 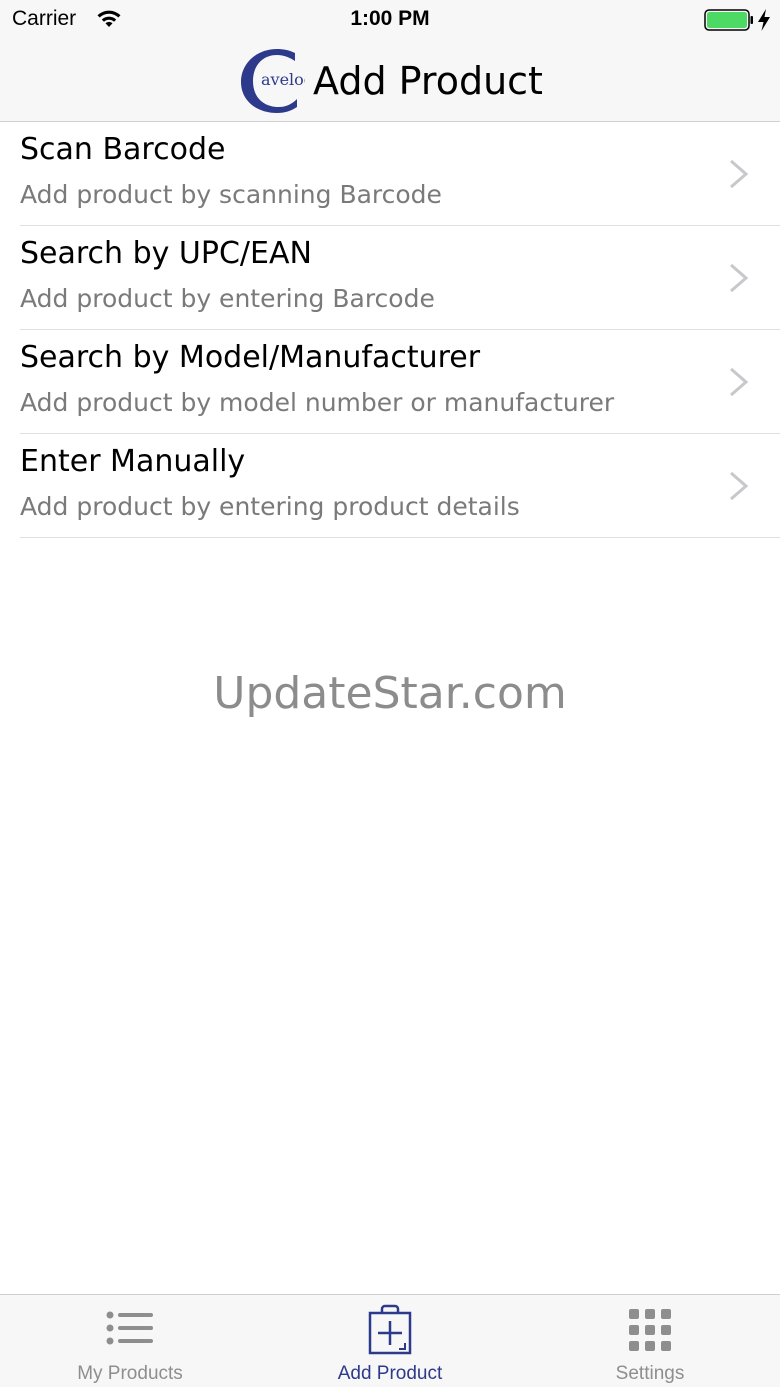 I want to click on tab-my-products: My Products, so click(x=130, y=1341).